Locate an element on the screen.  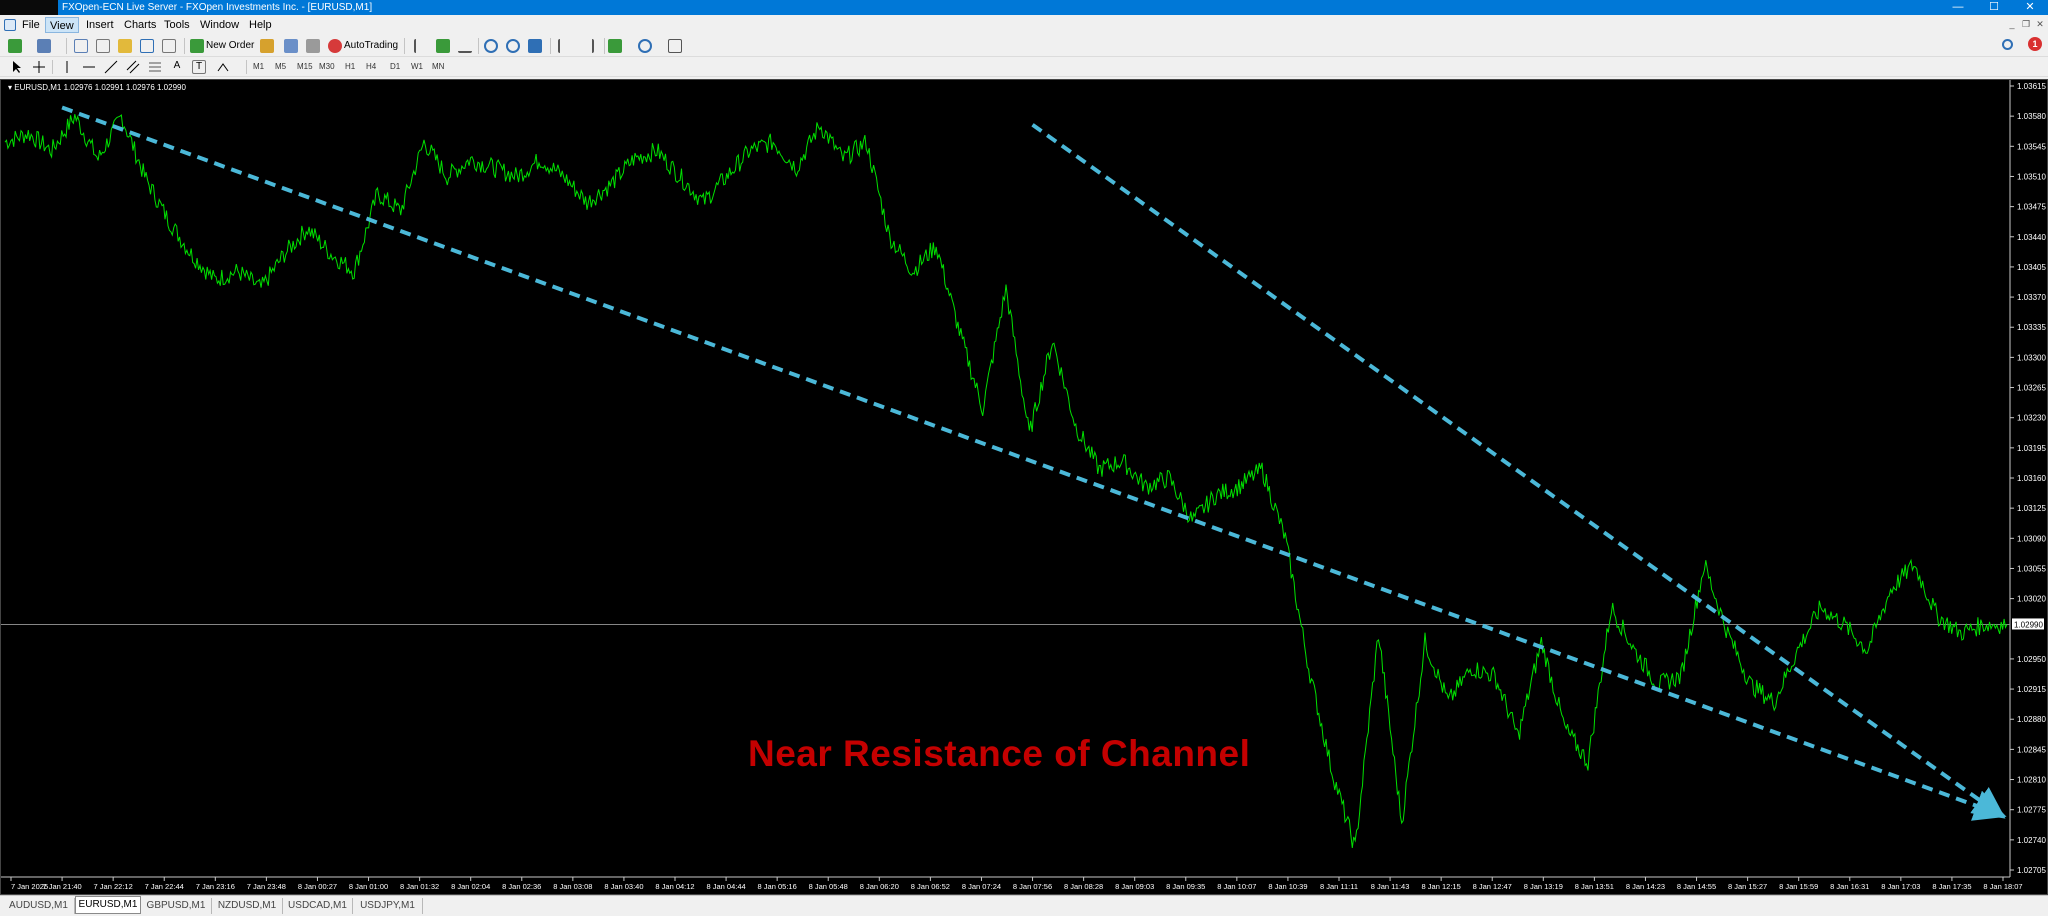
vertical-line-icon is located at coordinates (67, 67).